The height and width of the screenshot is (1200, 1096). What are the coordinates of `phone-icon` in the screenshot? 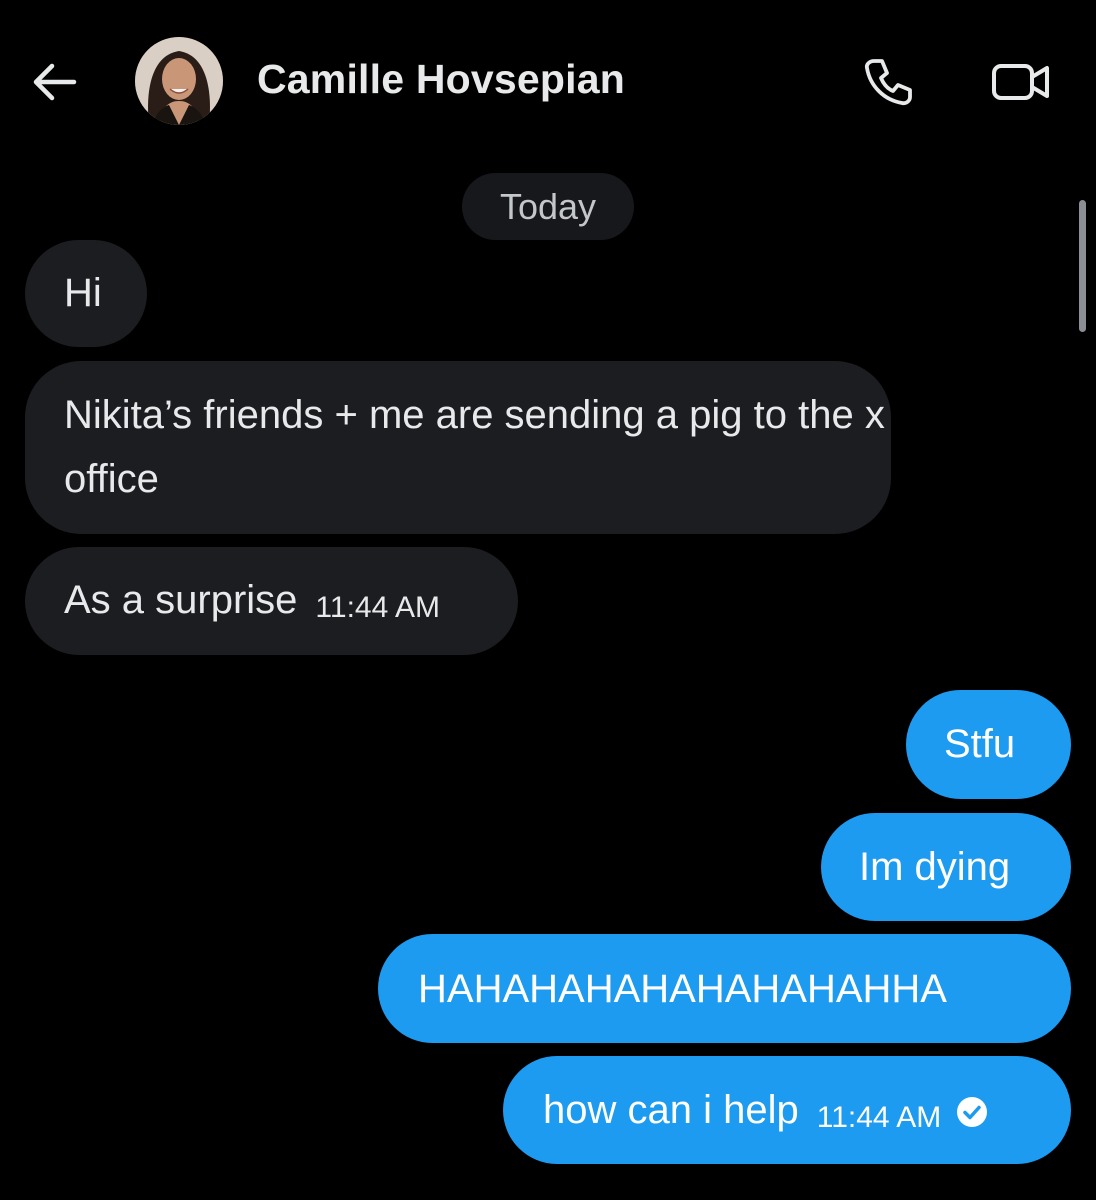 It's located at (888, 82).